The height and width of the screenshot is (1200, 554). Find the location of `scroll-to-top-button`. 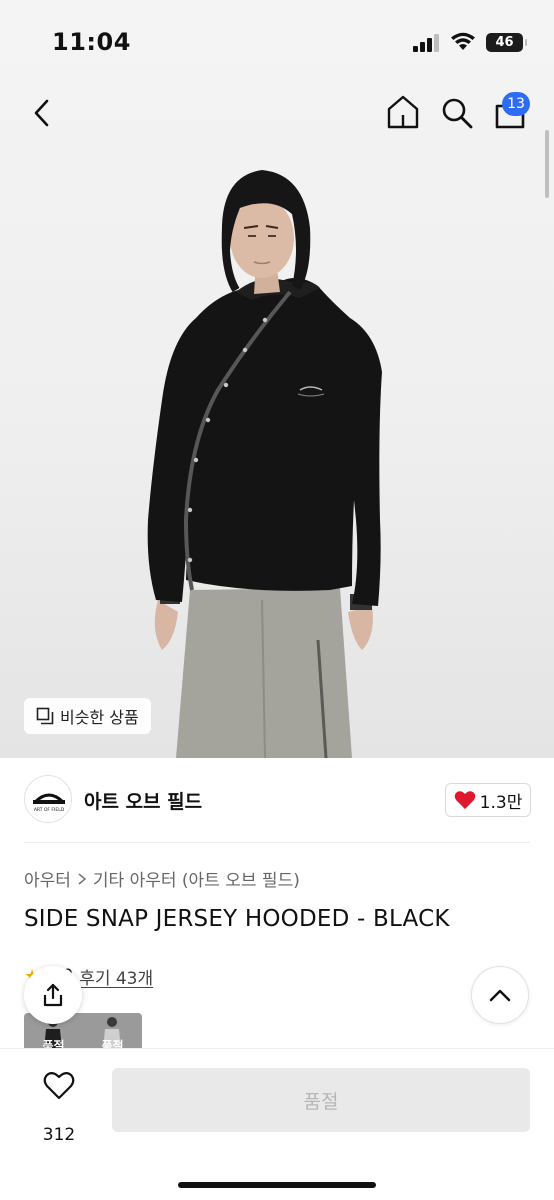

scroll-to-top-button is located at coordinates (500, 995).